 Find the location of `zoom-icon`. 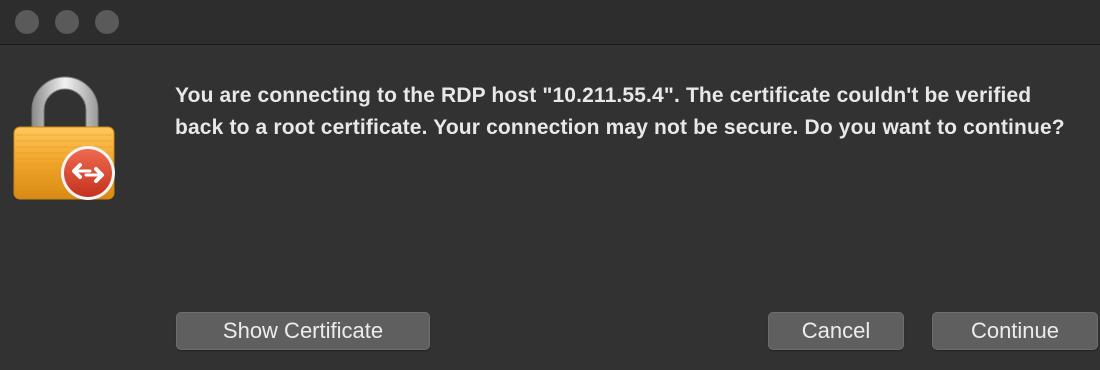

zoom-icon is located at coordinates (107, 22).